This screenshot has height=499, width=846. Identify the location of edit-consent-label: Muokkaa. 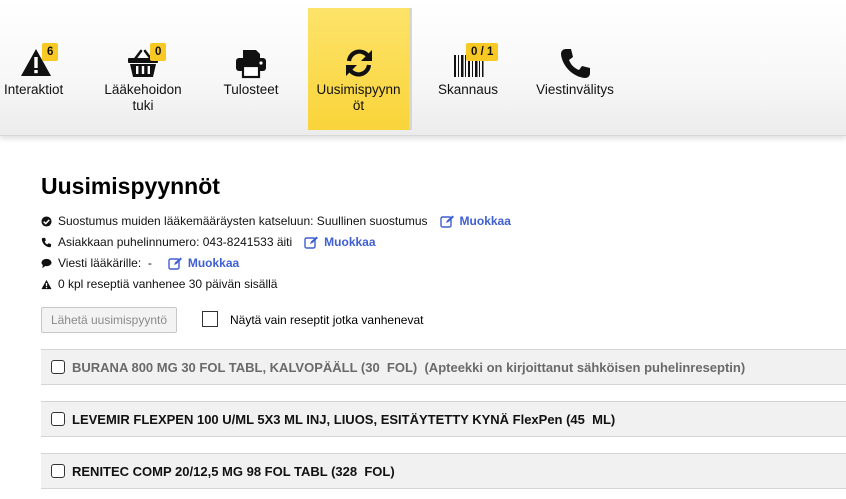
(485, 221).